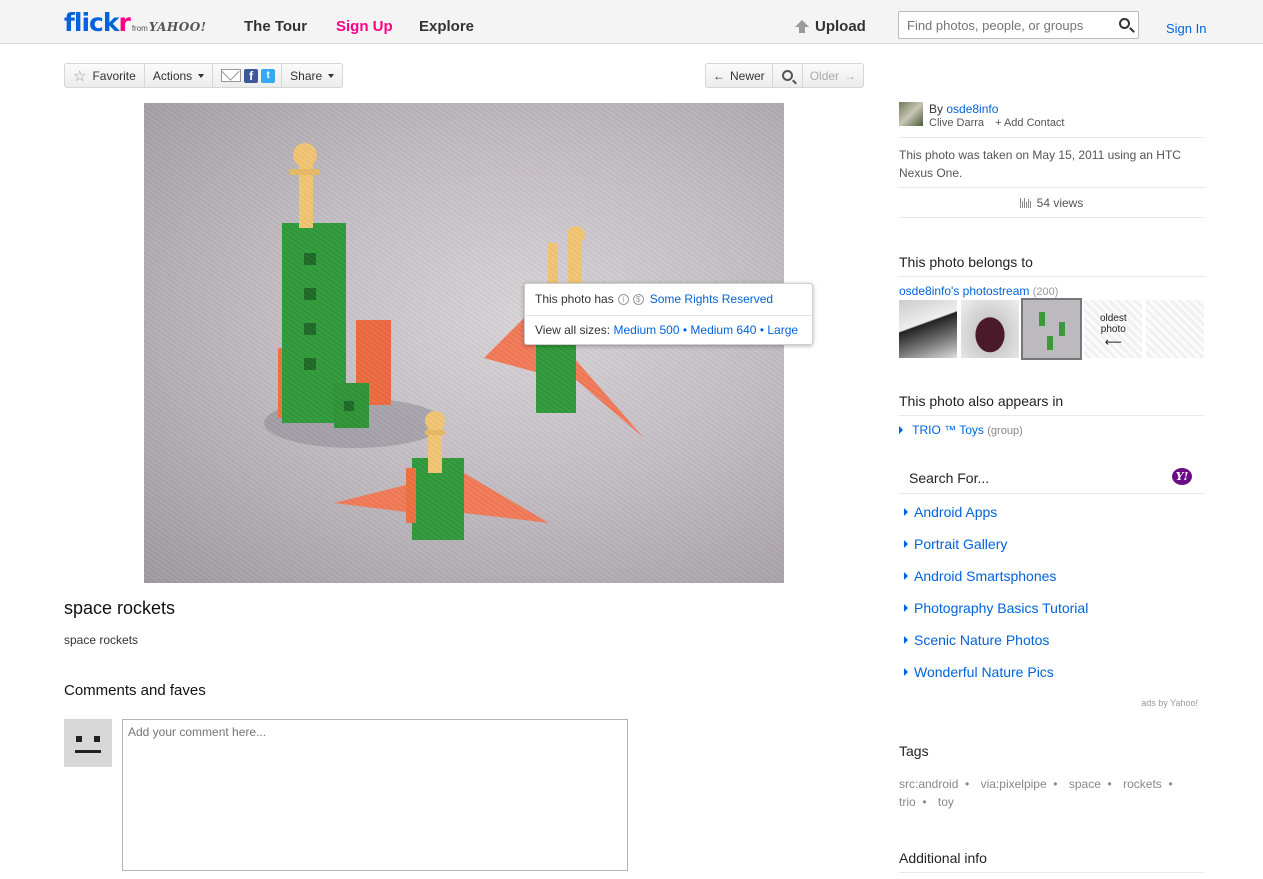 This screenshot has height=879, width=1263. What do you see at coordinates (573, 330) in the screenshot?
I see `sizes-prefix: View all sizes:` at bounding box center [573, 330].